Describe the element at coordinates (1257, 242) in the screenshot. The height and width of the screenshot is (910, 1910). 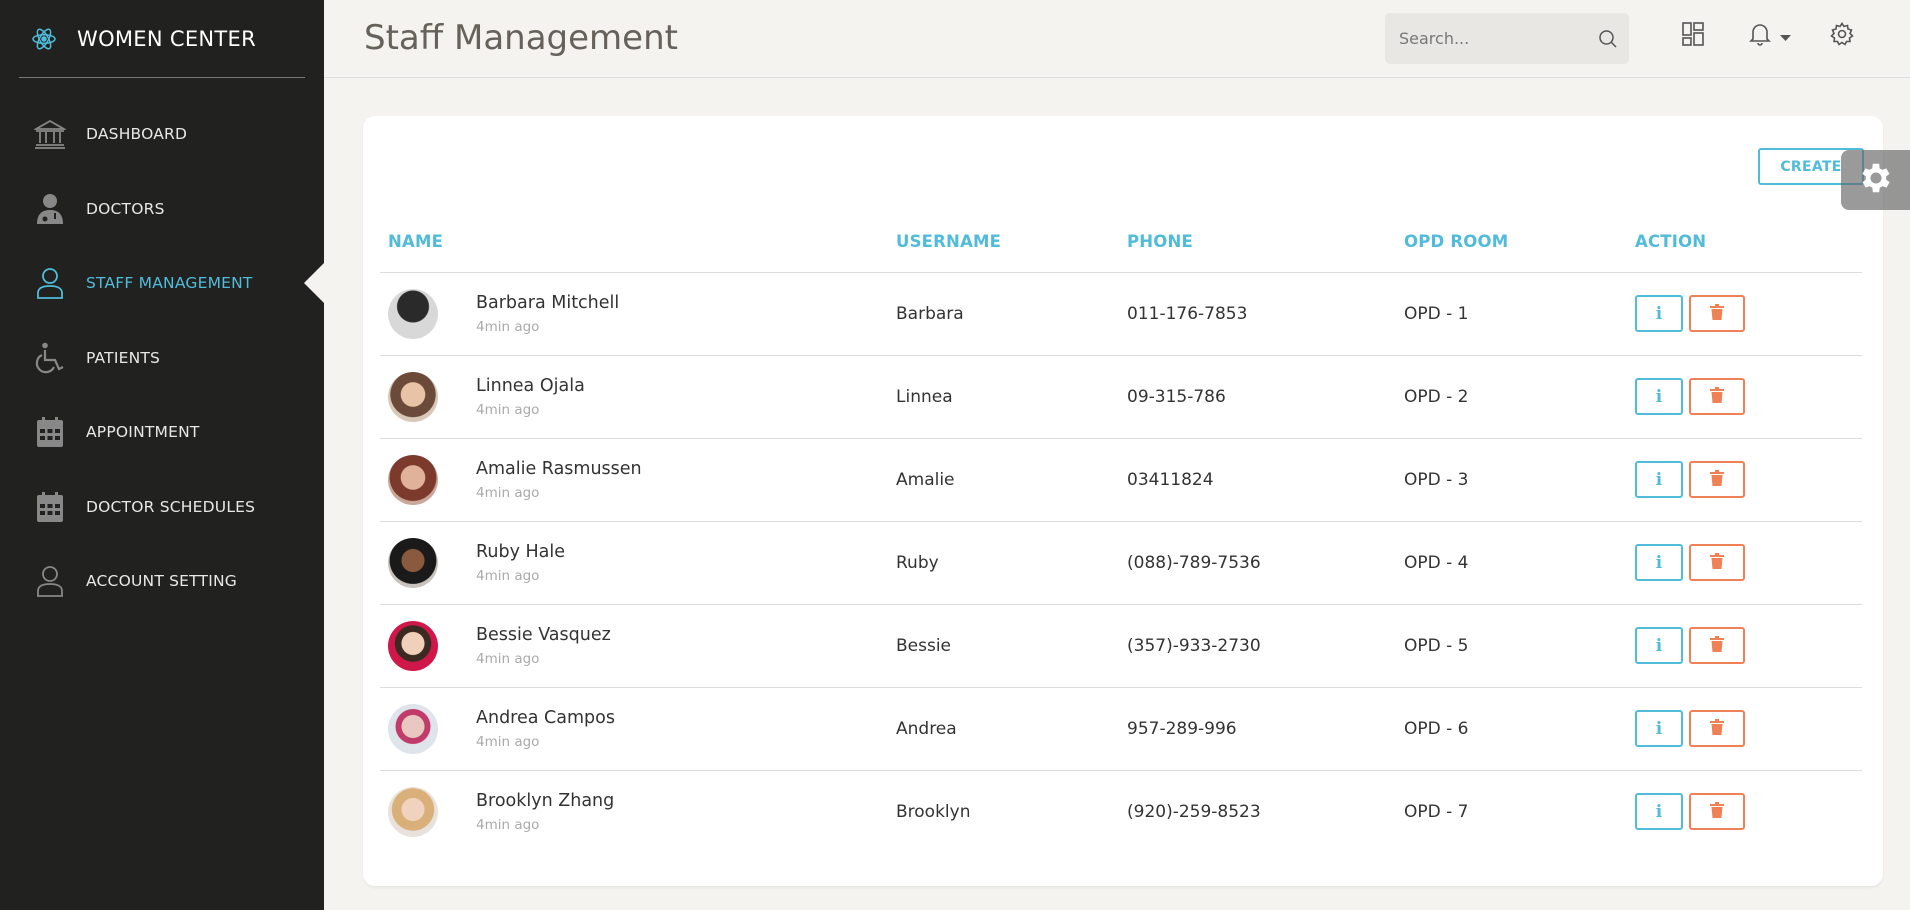
I see `column-header-phone: PHONE` at that location.